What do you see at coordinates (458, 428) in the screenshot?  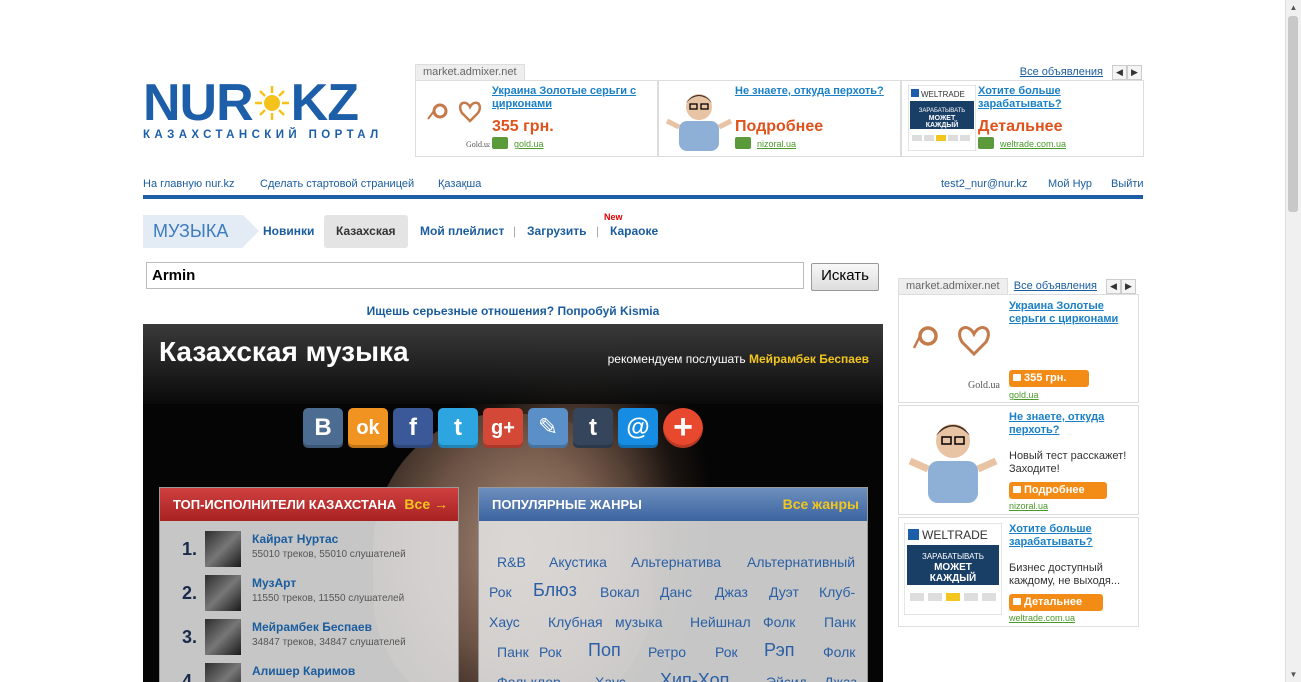 I see `twitter-share-icon: t` at bounding box center [458, 428].